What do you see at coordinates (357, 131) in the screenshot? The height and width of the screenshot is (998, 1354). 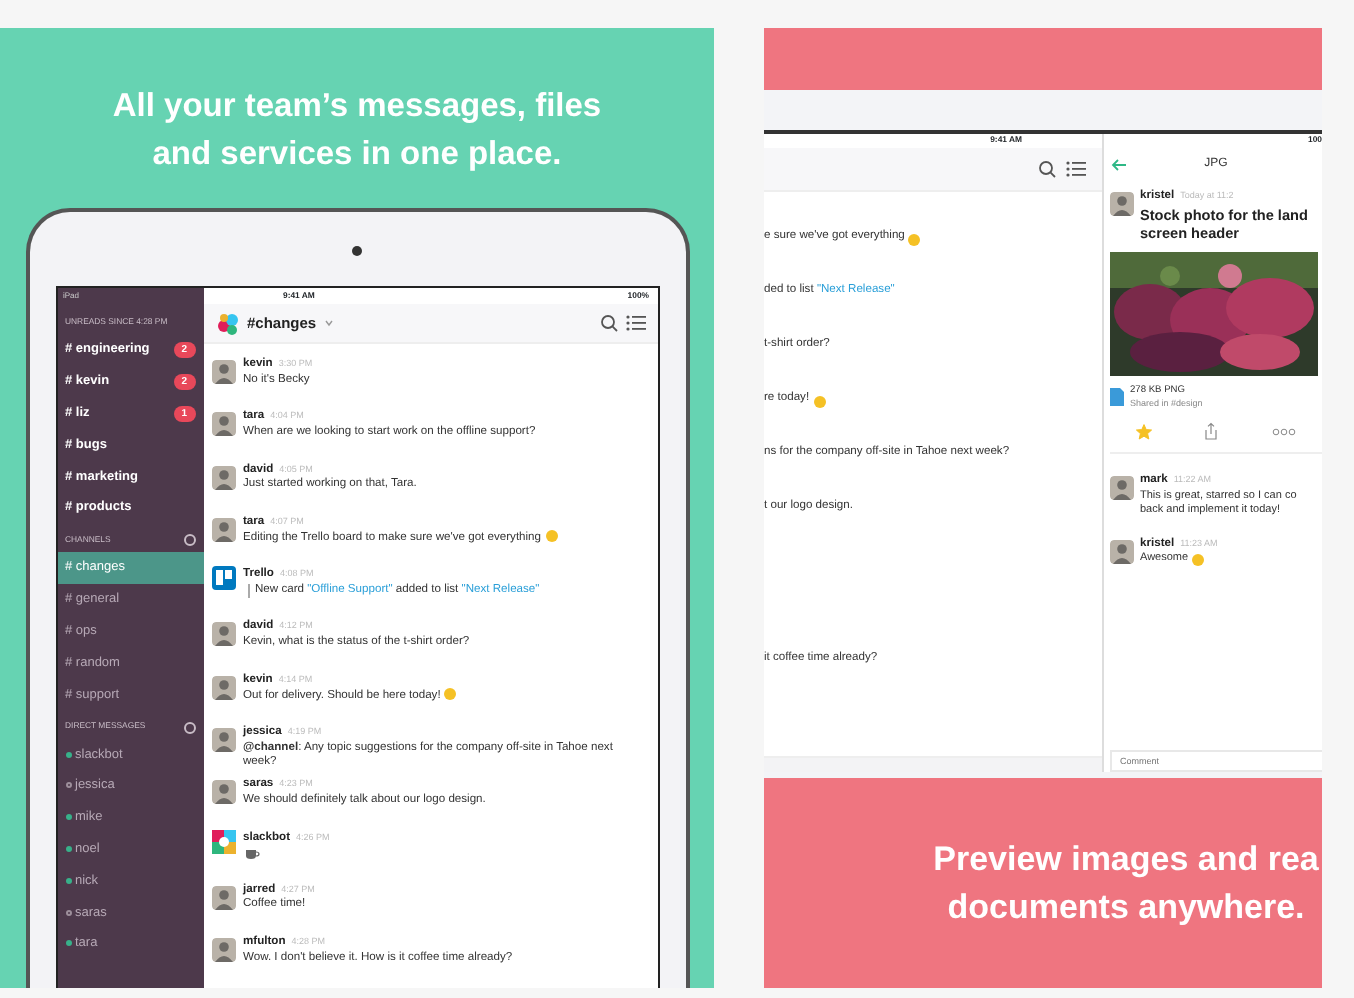 I see `headline: All your team’s messages, files and services in one place.` at bounding box center [357, 131].